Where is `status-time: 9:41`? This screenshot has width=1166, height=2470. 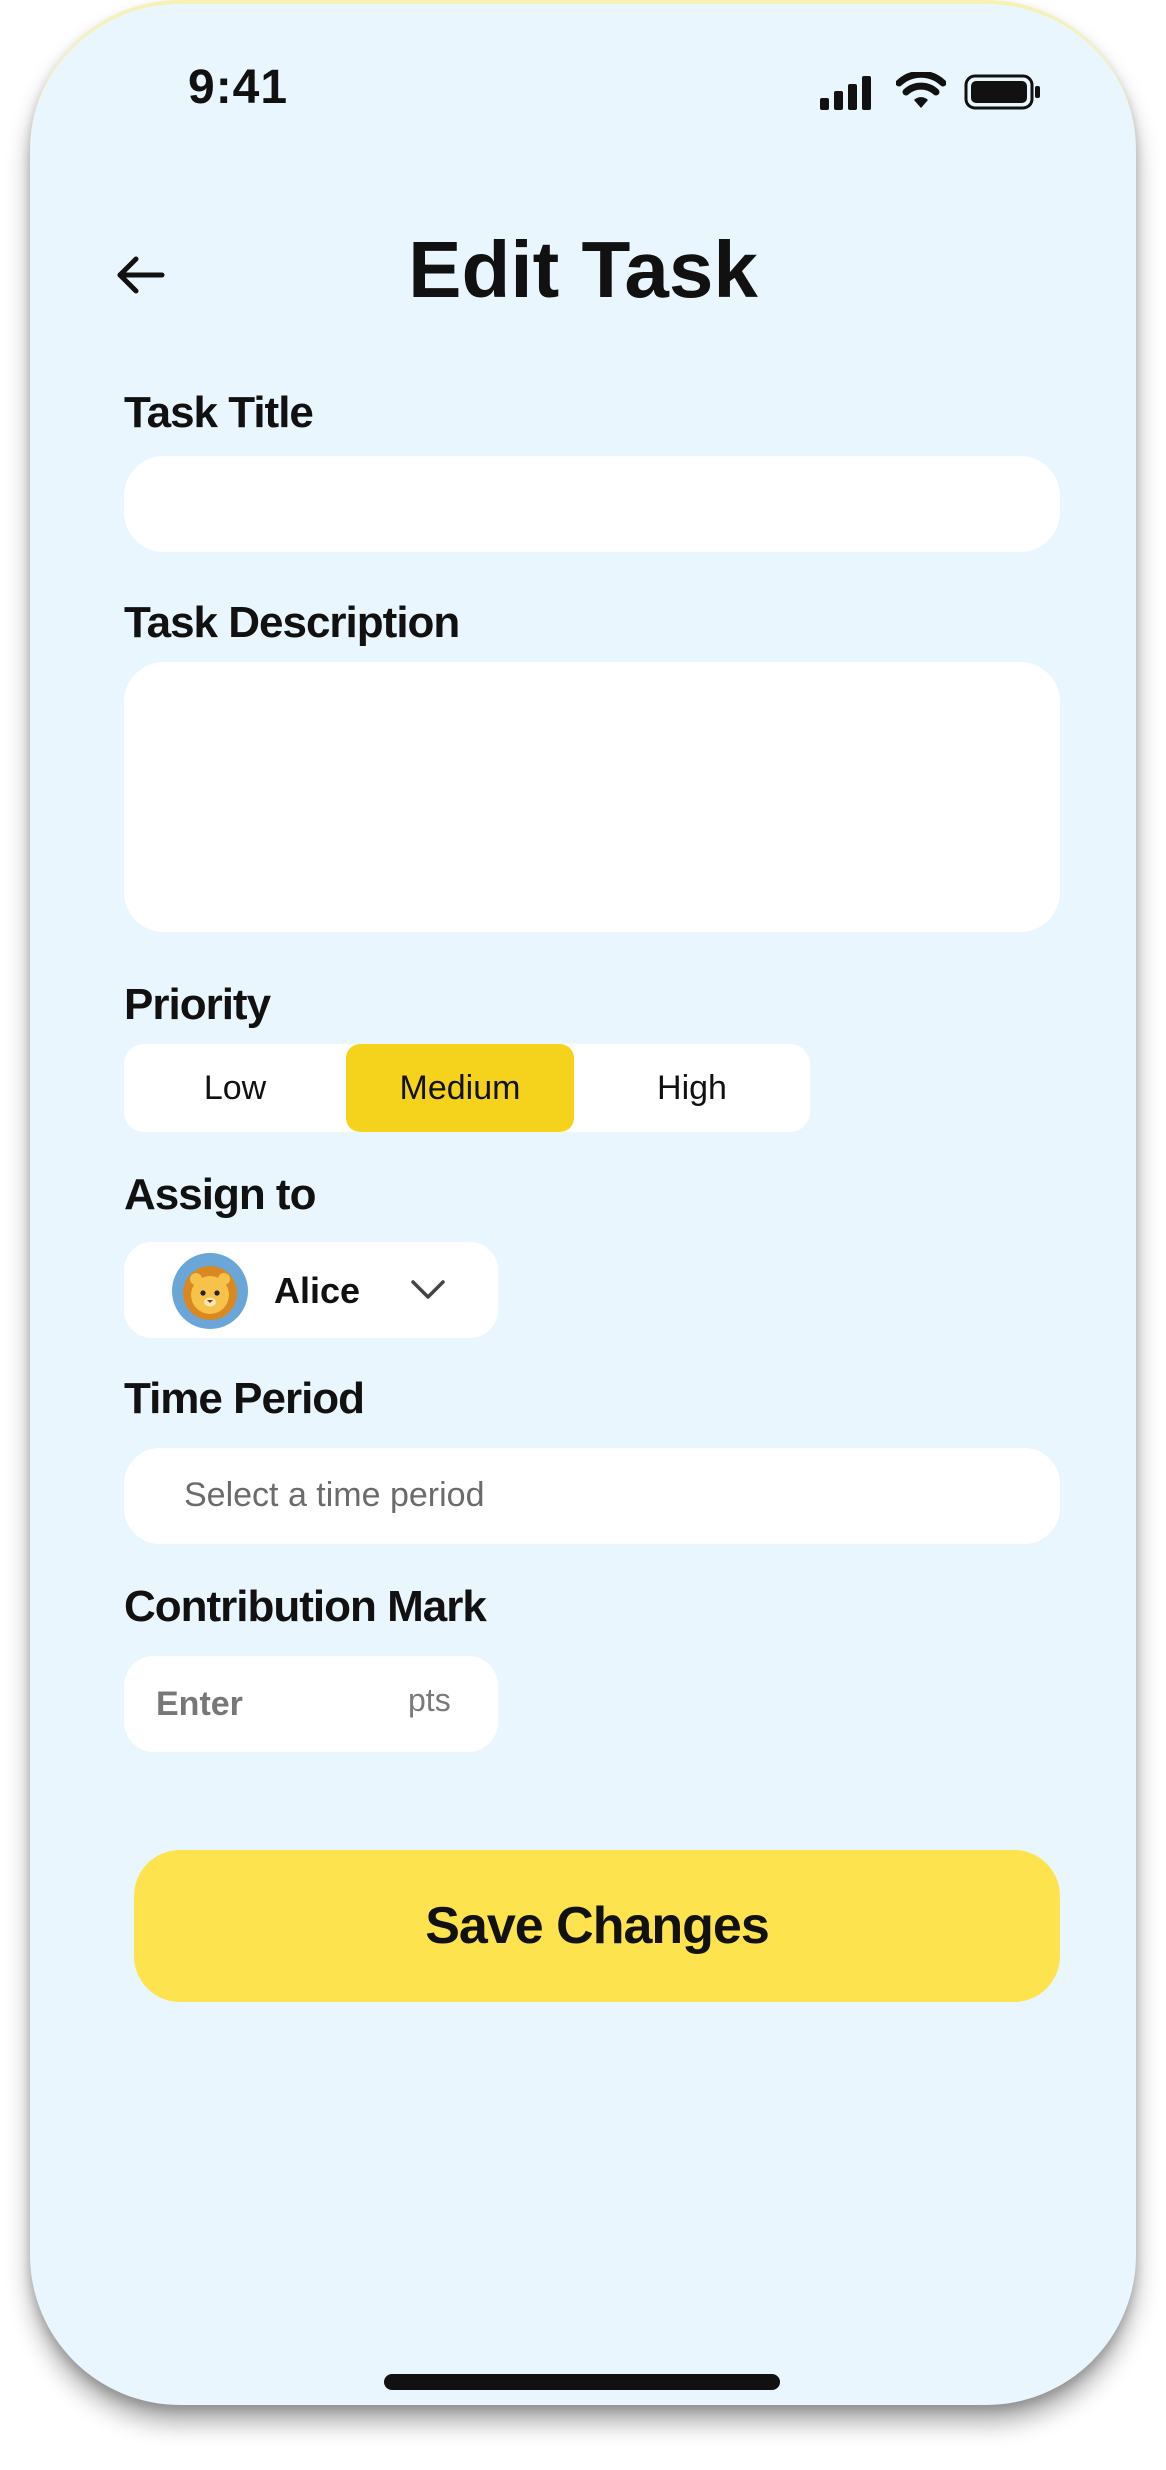
status-time: 9:41 is located at coordinates (238, 87).